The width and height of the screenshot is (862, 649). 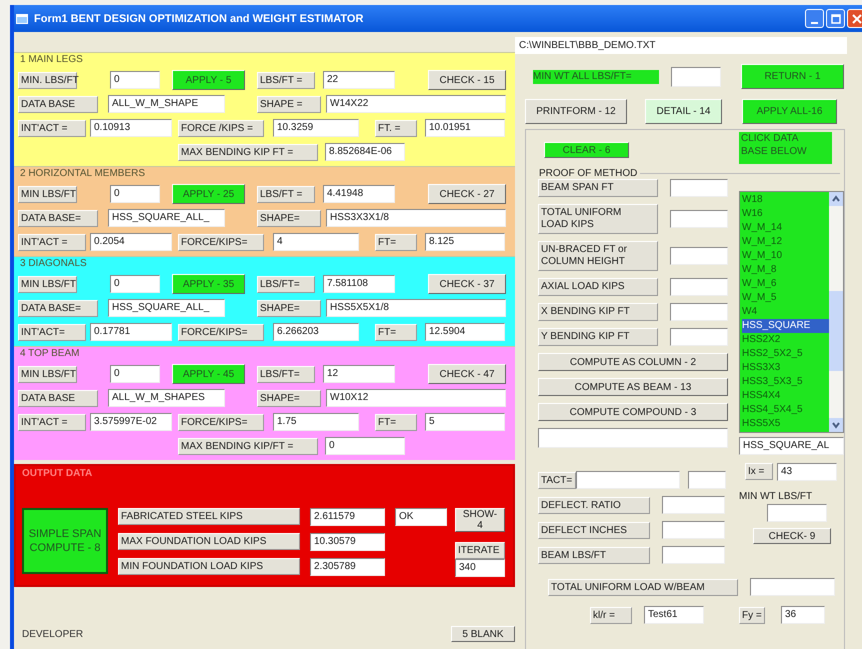 What do you see at coordinates (208, 284) in the screenshot?
I see `apply-button: APPLY - 35` at bounding box center [208, 284].